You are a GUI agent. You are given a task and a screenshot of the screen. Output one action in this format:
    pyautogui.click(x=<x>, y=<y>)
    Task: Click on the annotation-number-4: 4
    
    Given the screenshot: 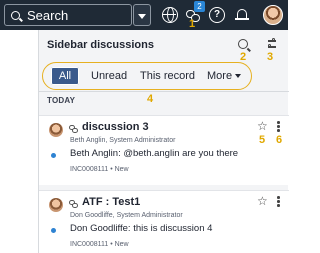 What is the action you would take?
    pyautogui.click(x=150, y=99)
    